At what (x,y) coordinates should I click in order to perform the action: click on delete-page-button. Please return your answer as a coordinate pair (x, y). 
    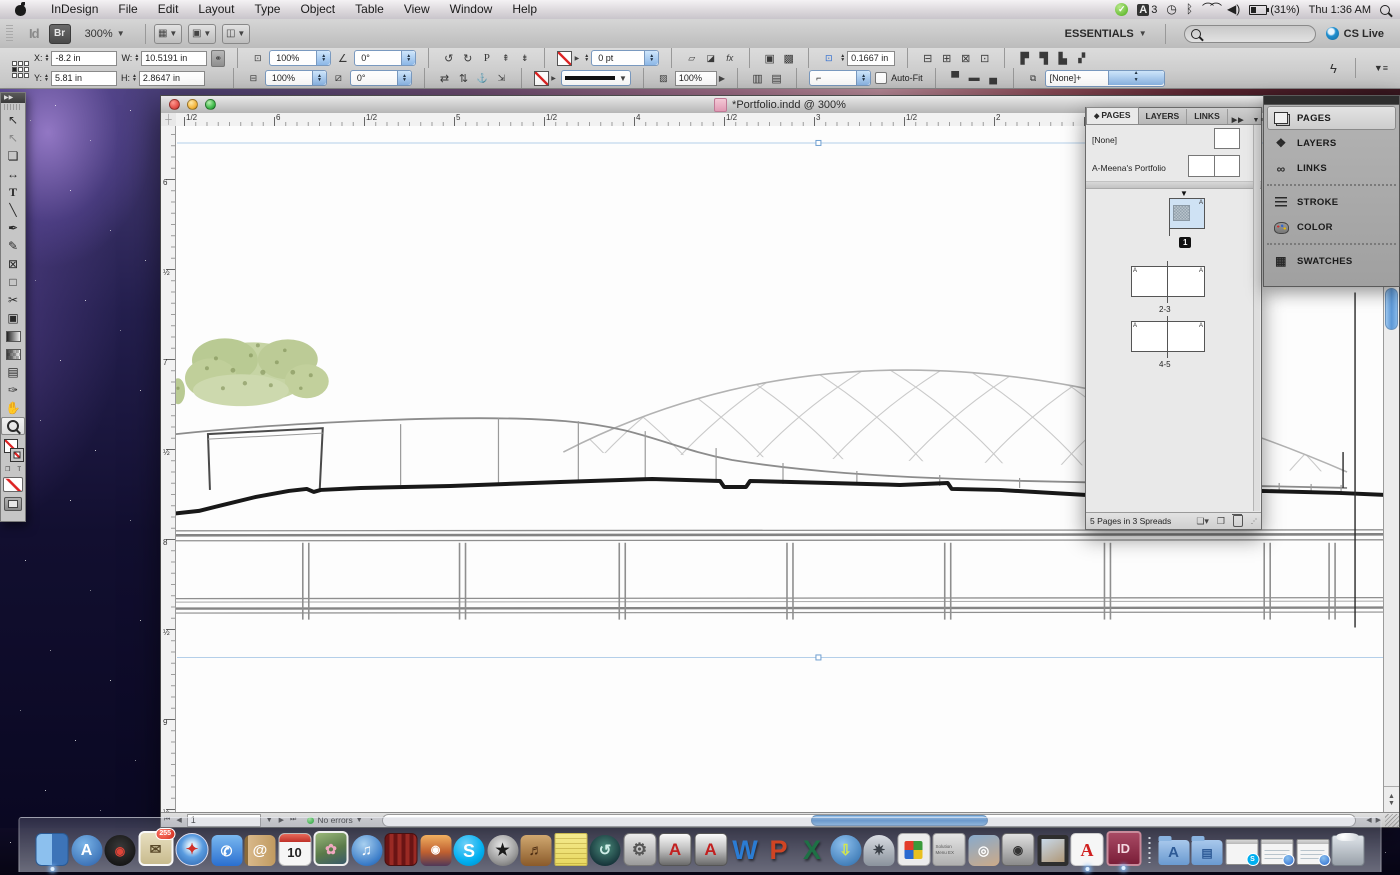
    Looking at the image, I should click on (1237, 520).